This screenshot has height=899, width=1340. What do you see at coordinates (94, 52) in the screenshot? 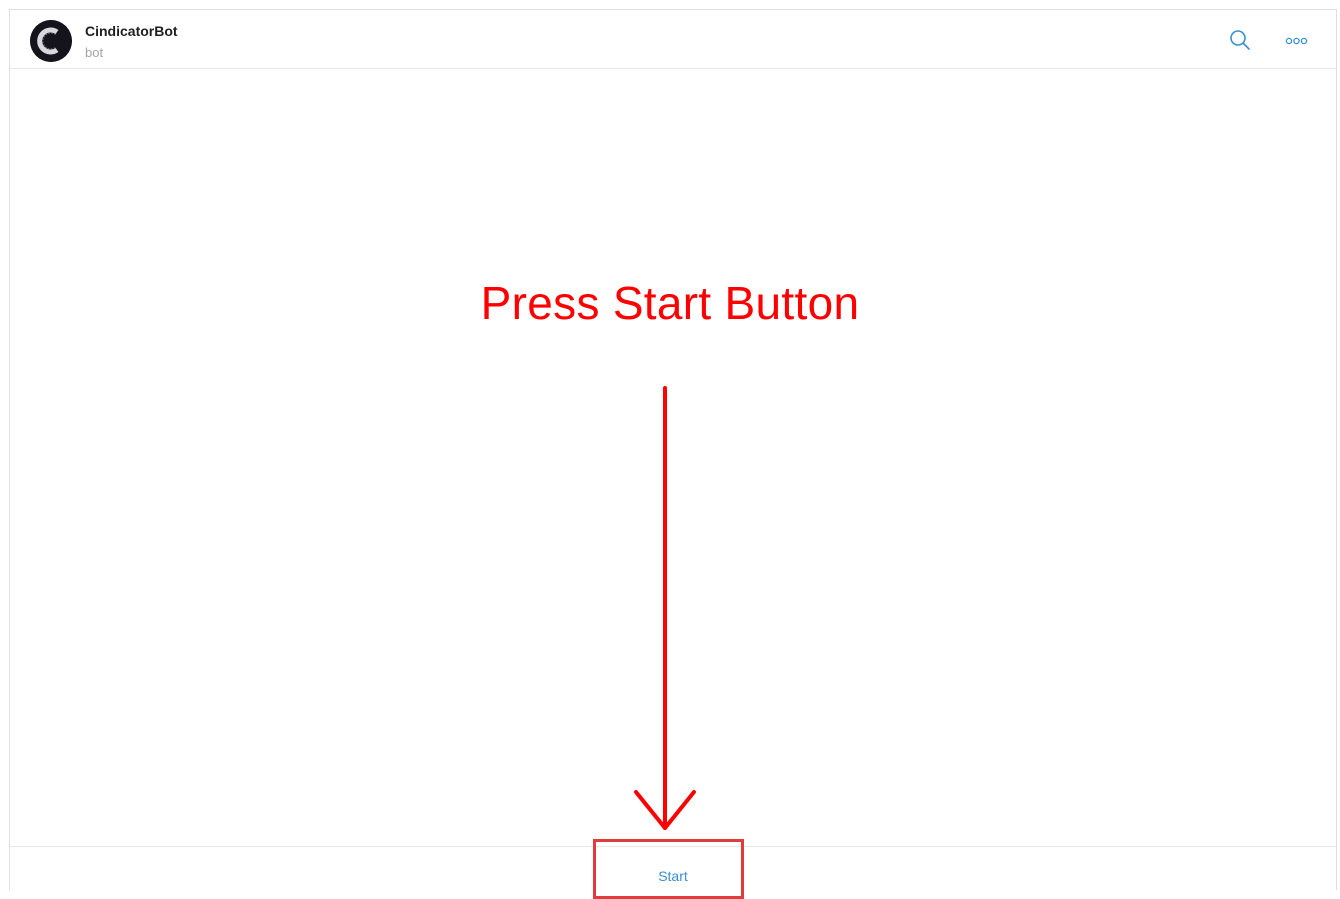
I see `chat-status: bot` at bounding box center [94, 52].